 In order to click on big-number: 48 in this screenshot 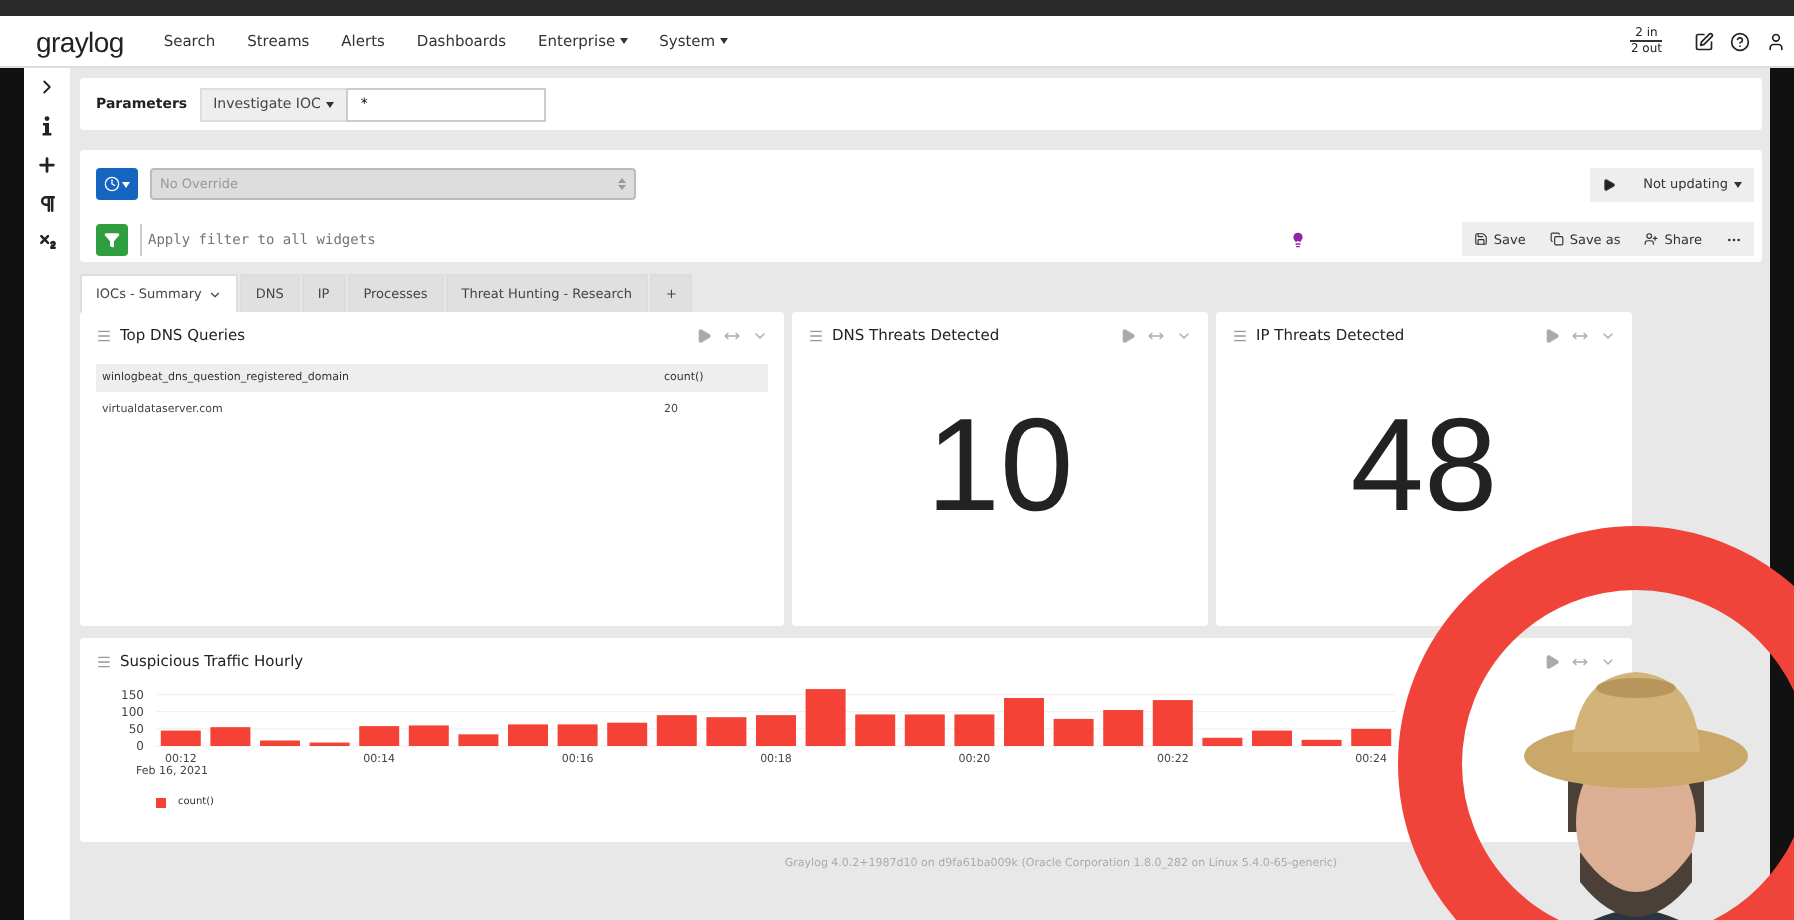, I will do `click(1424, 464)`.